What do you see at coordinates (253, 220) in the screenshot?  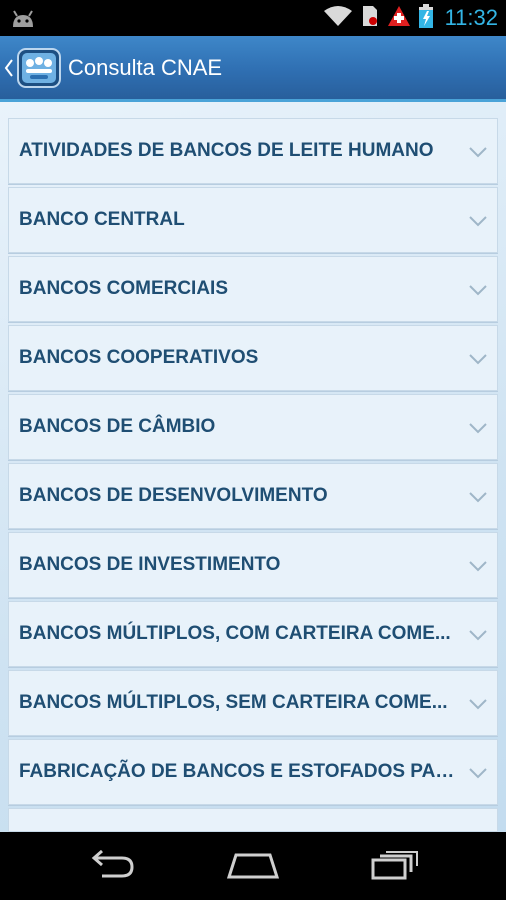 I see `list-item: BANCO CENTRAL` at bounding box center [253, 220].